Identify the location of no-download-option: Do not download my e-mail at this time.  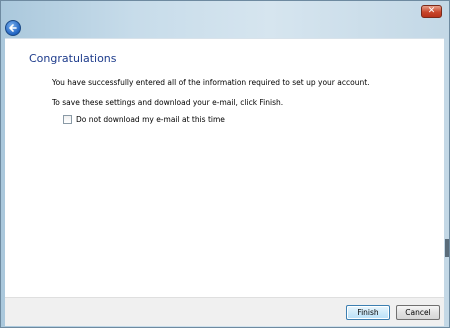
(144, 119).